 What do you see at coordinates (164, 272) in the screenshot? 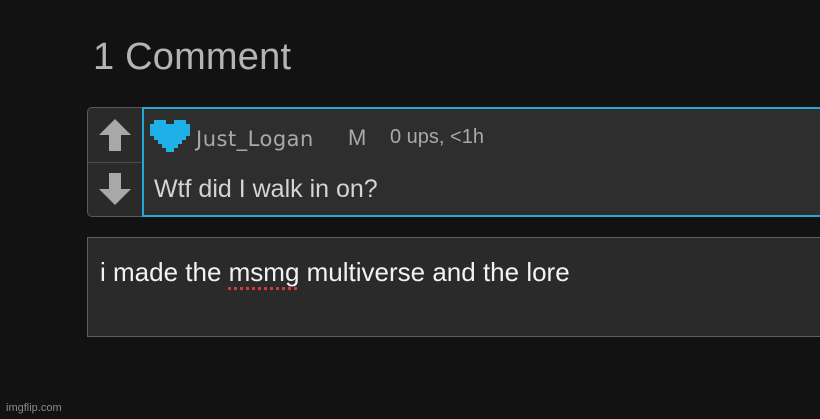
I see `reply-text-part: i made the` at bounding box center [164, 272].